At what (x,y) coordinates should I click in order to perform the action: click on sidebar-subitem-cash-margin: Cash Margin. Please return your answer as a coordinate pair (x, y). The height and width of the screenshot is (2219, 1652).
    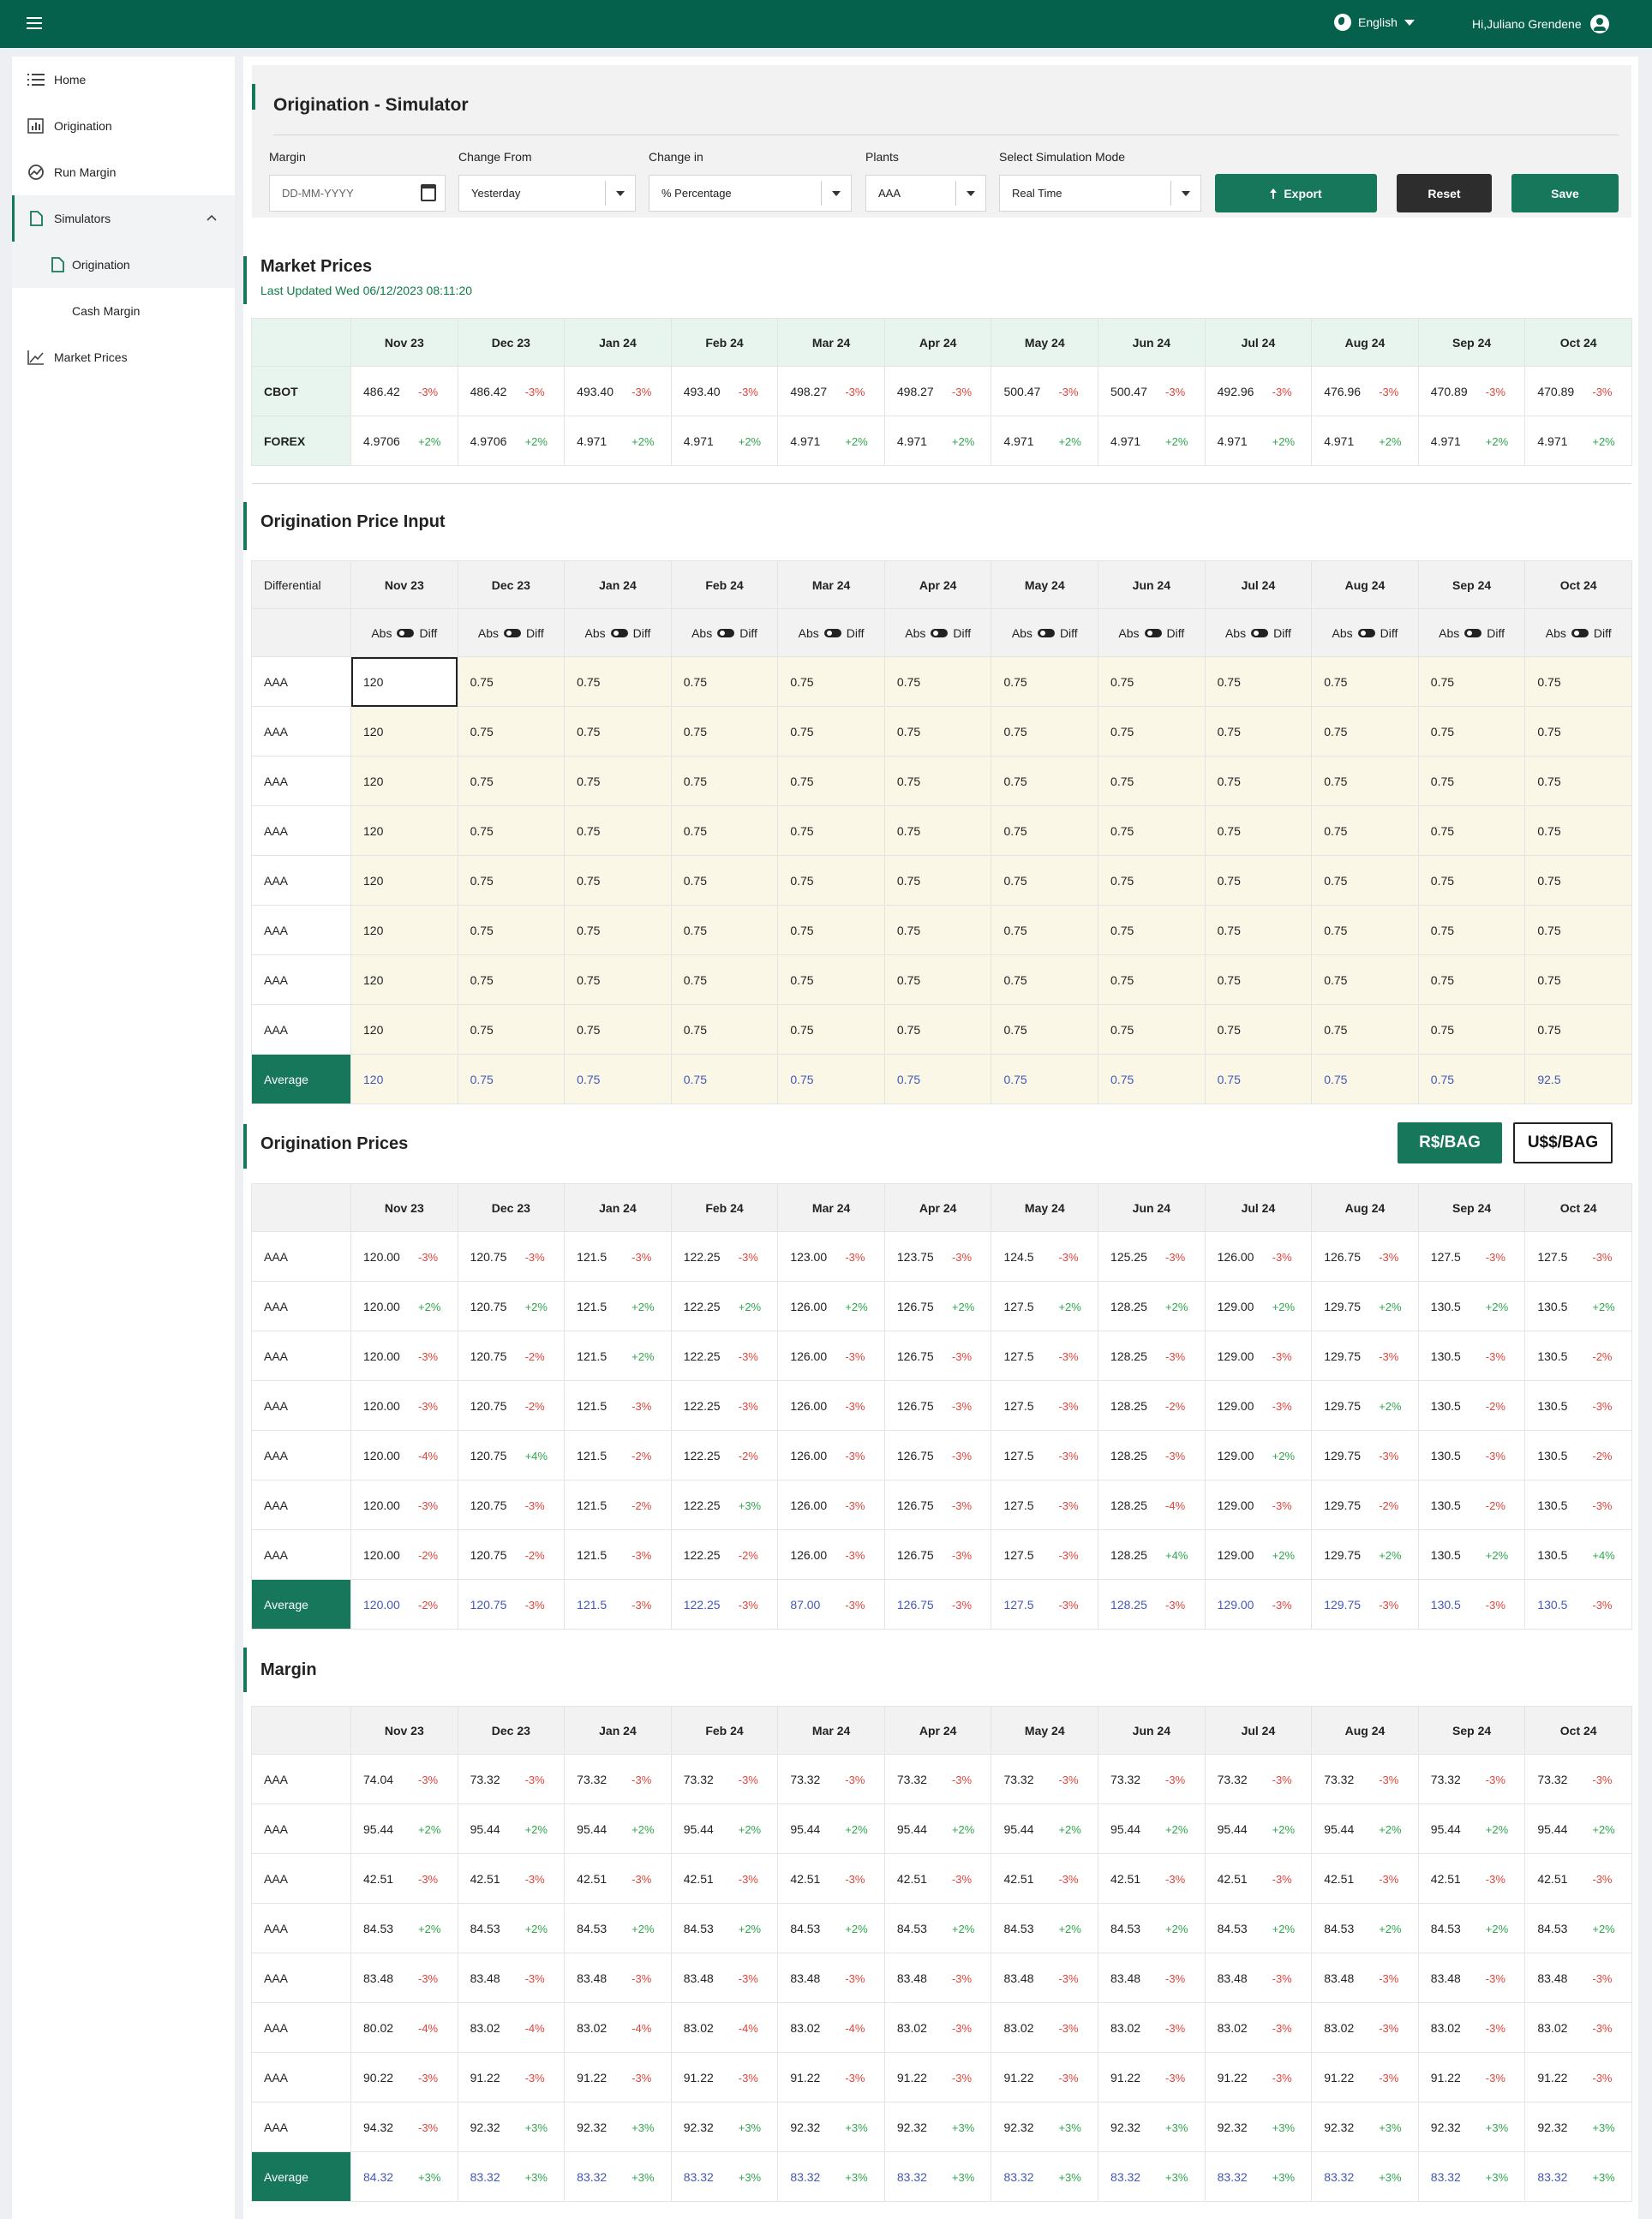
    Looking at the image, I should click on (123, 311).